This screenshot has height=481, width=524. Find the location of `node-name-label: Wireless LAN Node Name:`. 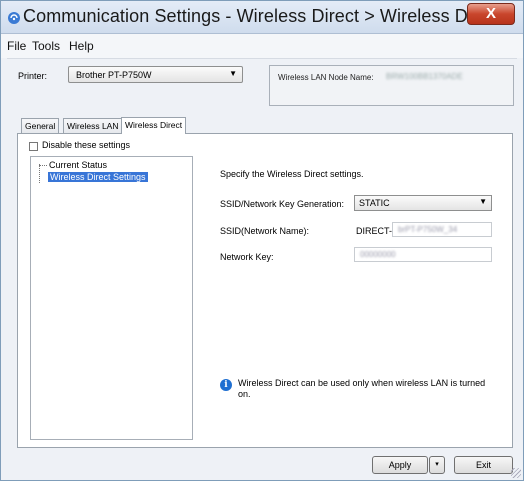

node-name-label: Wireless LAN Node Name: is located at coordinates (326, 77).